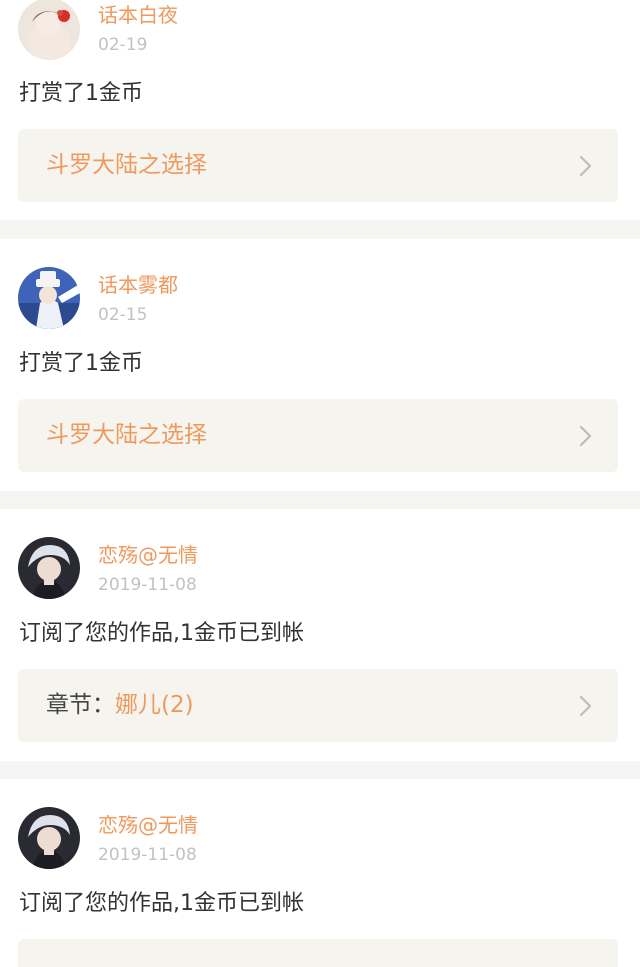  Describe the element at coordinates (80, 705) in the screenshot. I see `link-label: 章节：` at that location.